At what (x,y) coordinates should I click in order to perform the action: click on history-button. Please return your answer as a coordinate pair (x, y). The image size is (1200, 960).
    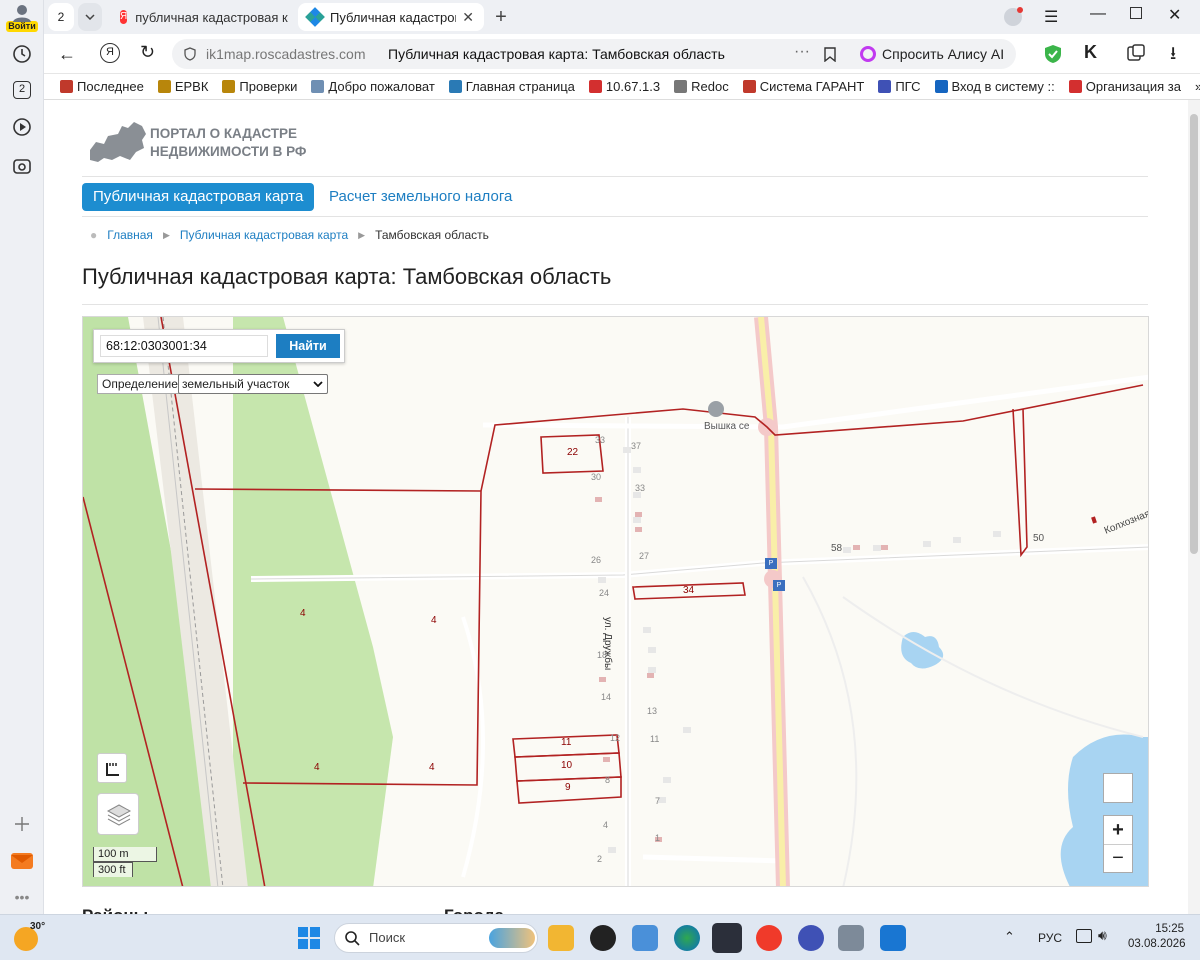
    Looking at the image, I should click on (22, 54).